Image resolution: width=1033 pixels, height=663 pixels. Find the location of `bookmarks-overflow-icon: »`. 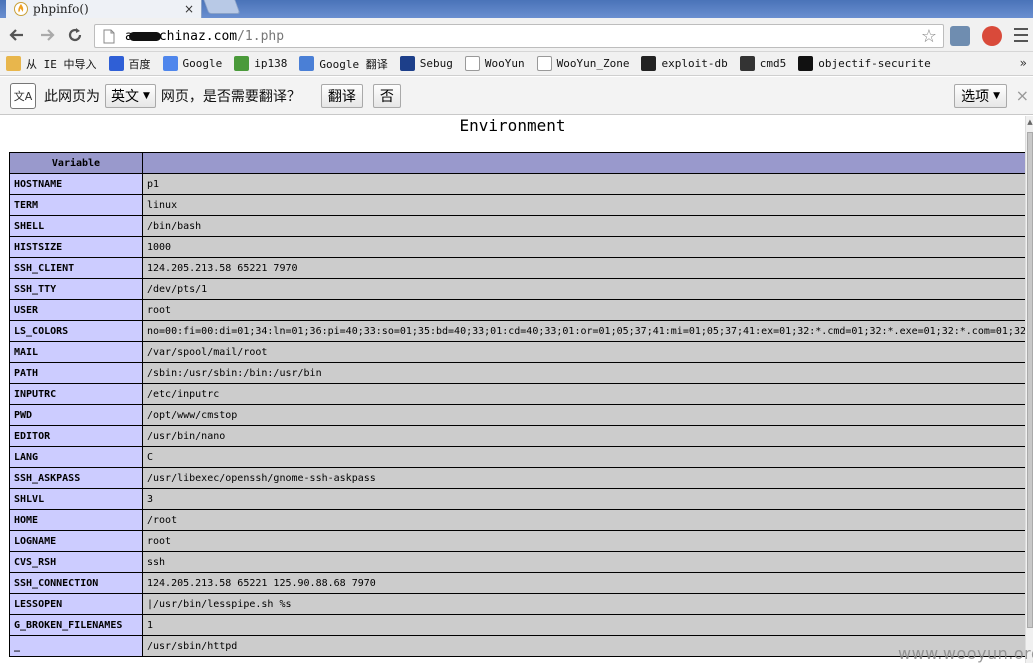

bookmarks-overflow-icon: » is located at coordinates (1023, 63).